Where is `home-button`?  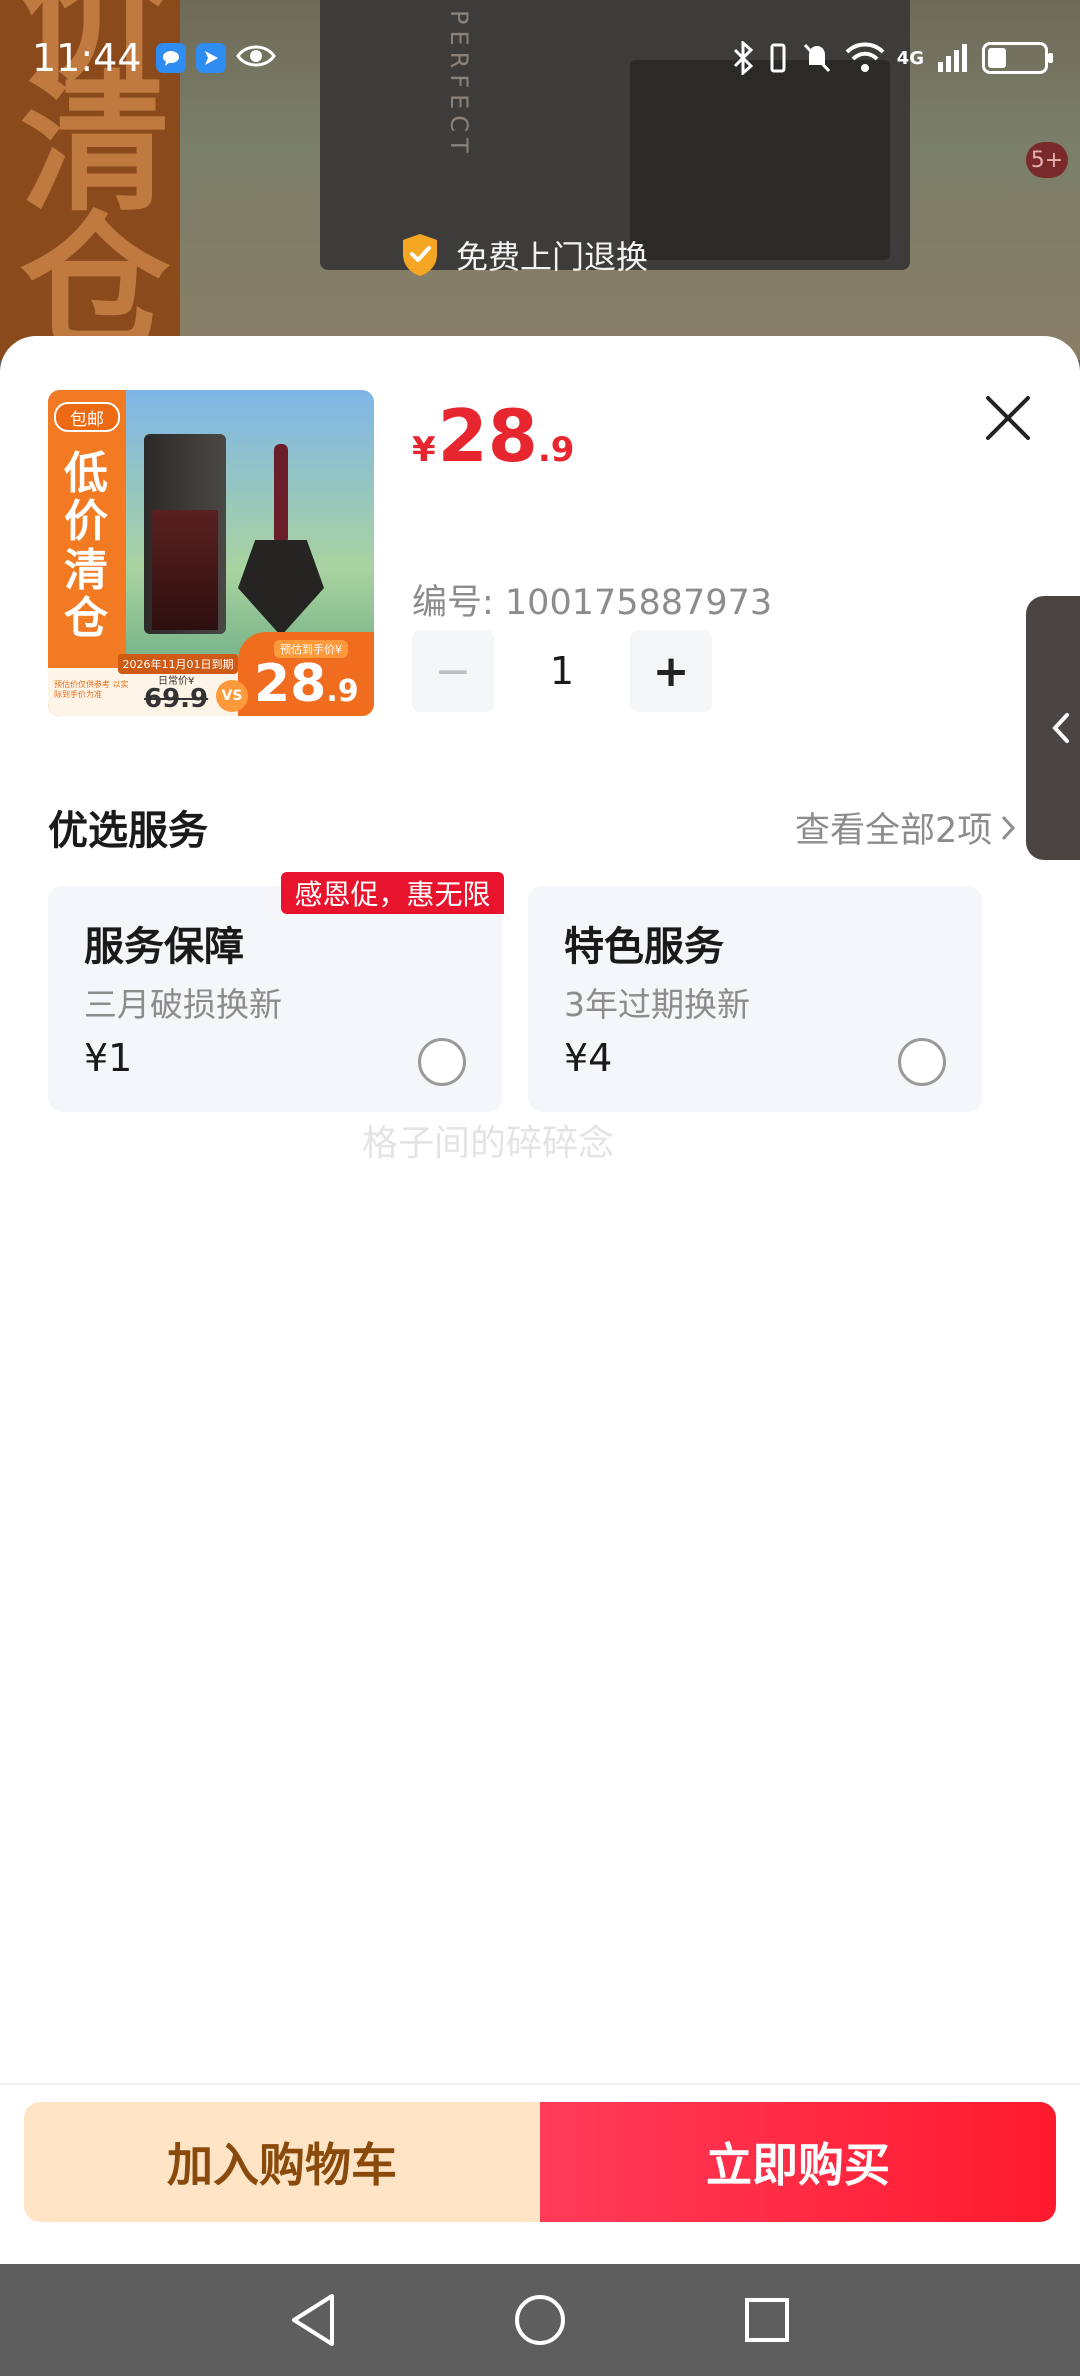 home-button is located at coordinates (540, 2320).